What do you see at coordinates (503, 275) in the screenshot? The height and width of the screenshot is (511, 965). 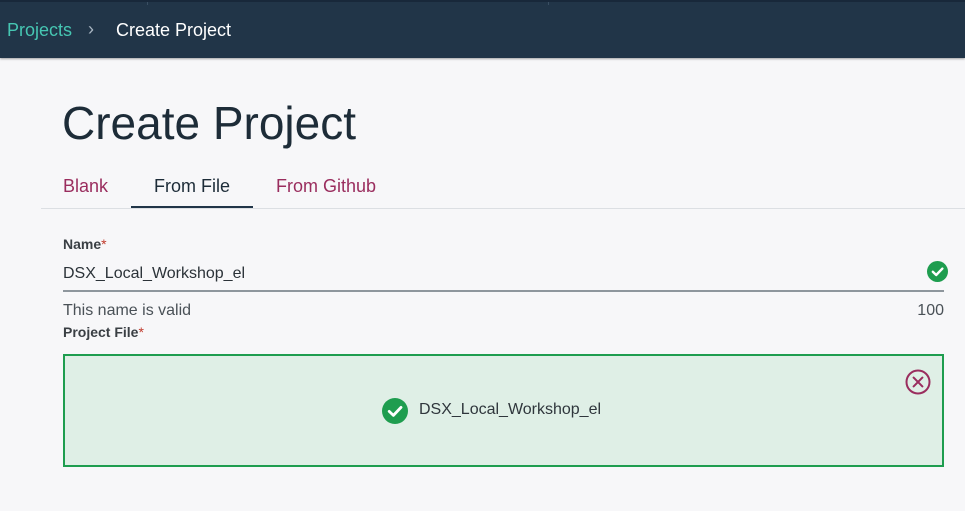 I see `project-name-input` at bounding box center [503, 275].